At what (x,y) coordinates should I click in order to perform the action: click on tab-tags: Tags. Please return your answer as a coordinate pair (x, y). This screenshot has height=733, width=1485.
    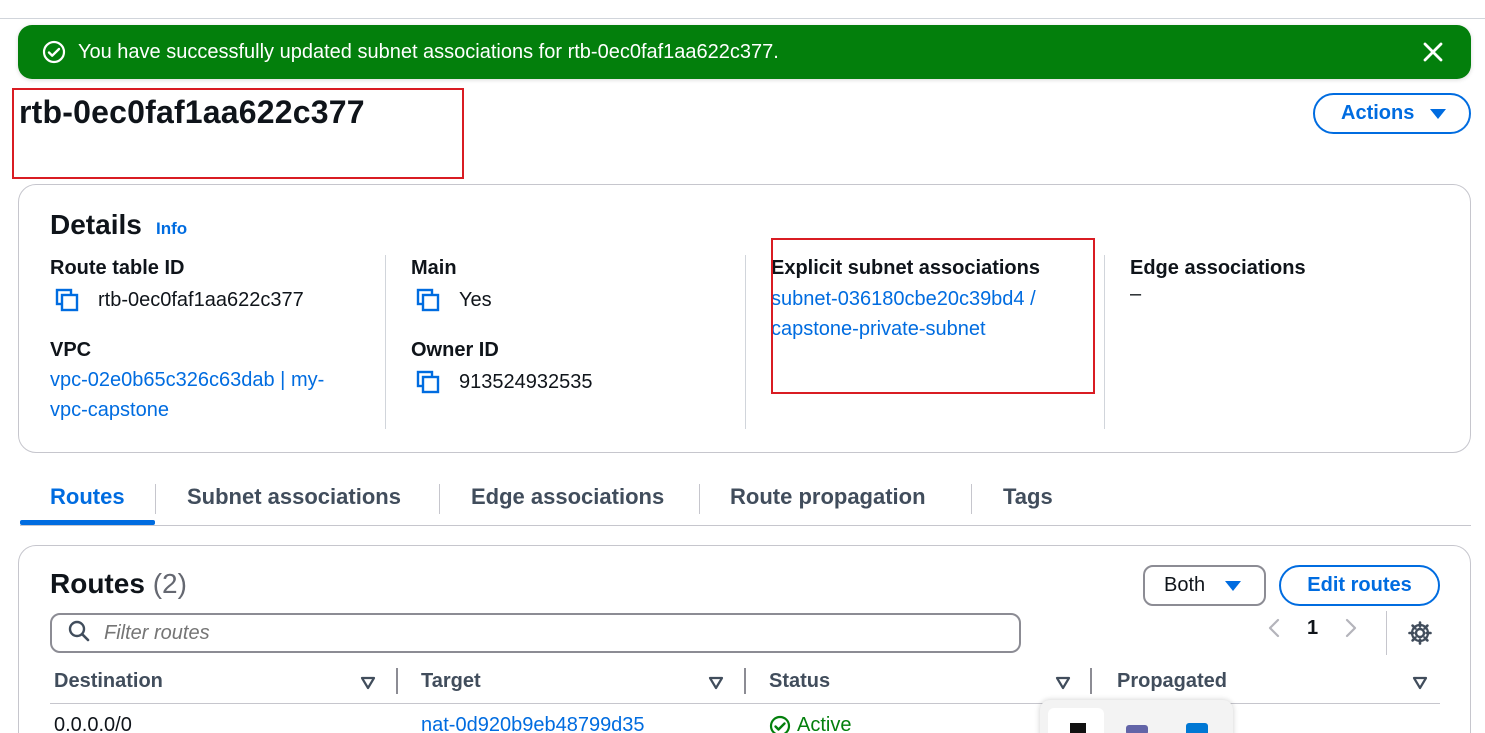
    Looking at the image, I should click on (1028, 497).